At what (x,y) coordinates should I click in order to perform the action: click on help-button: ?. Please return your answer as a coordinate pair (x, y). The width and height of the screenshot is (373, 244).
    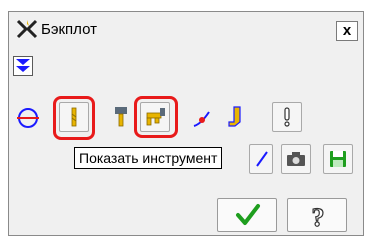
    Looking at the image, I should click on (317, 215).